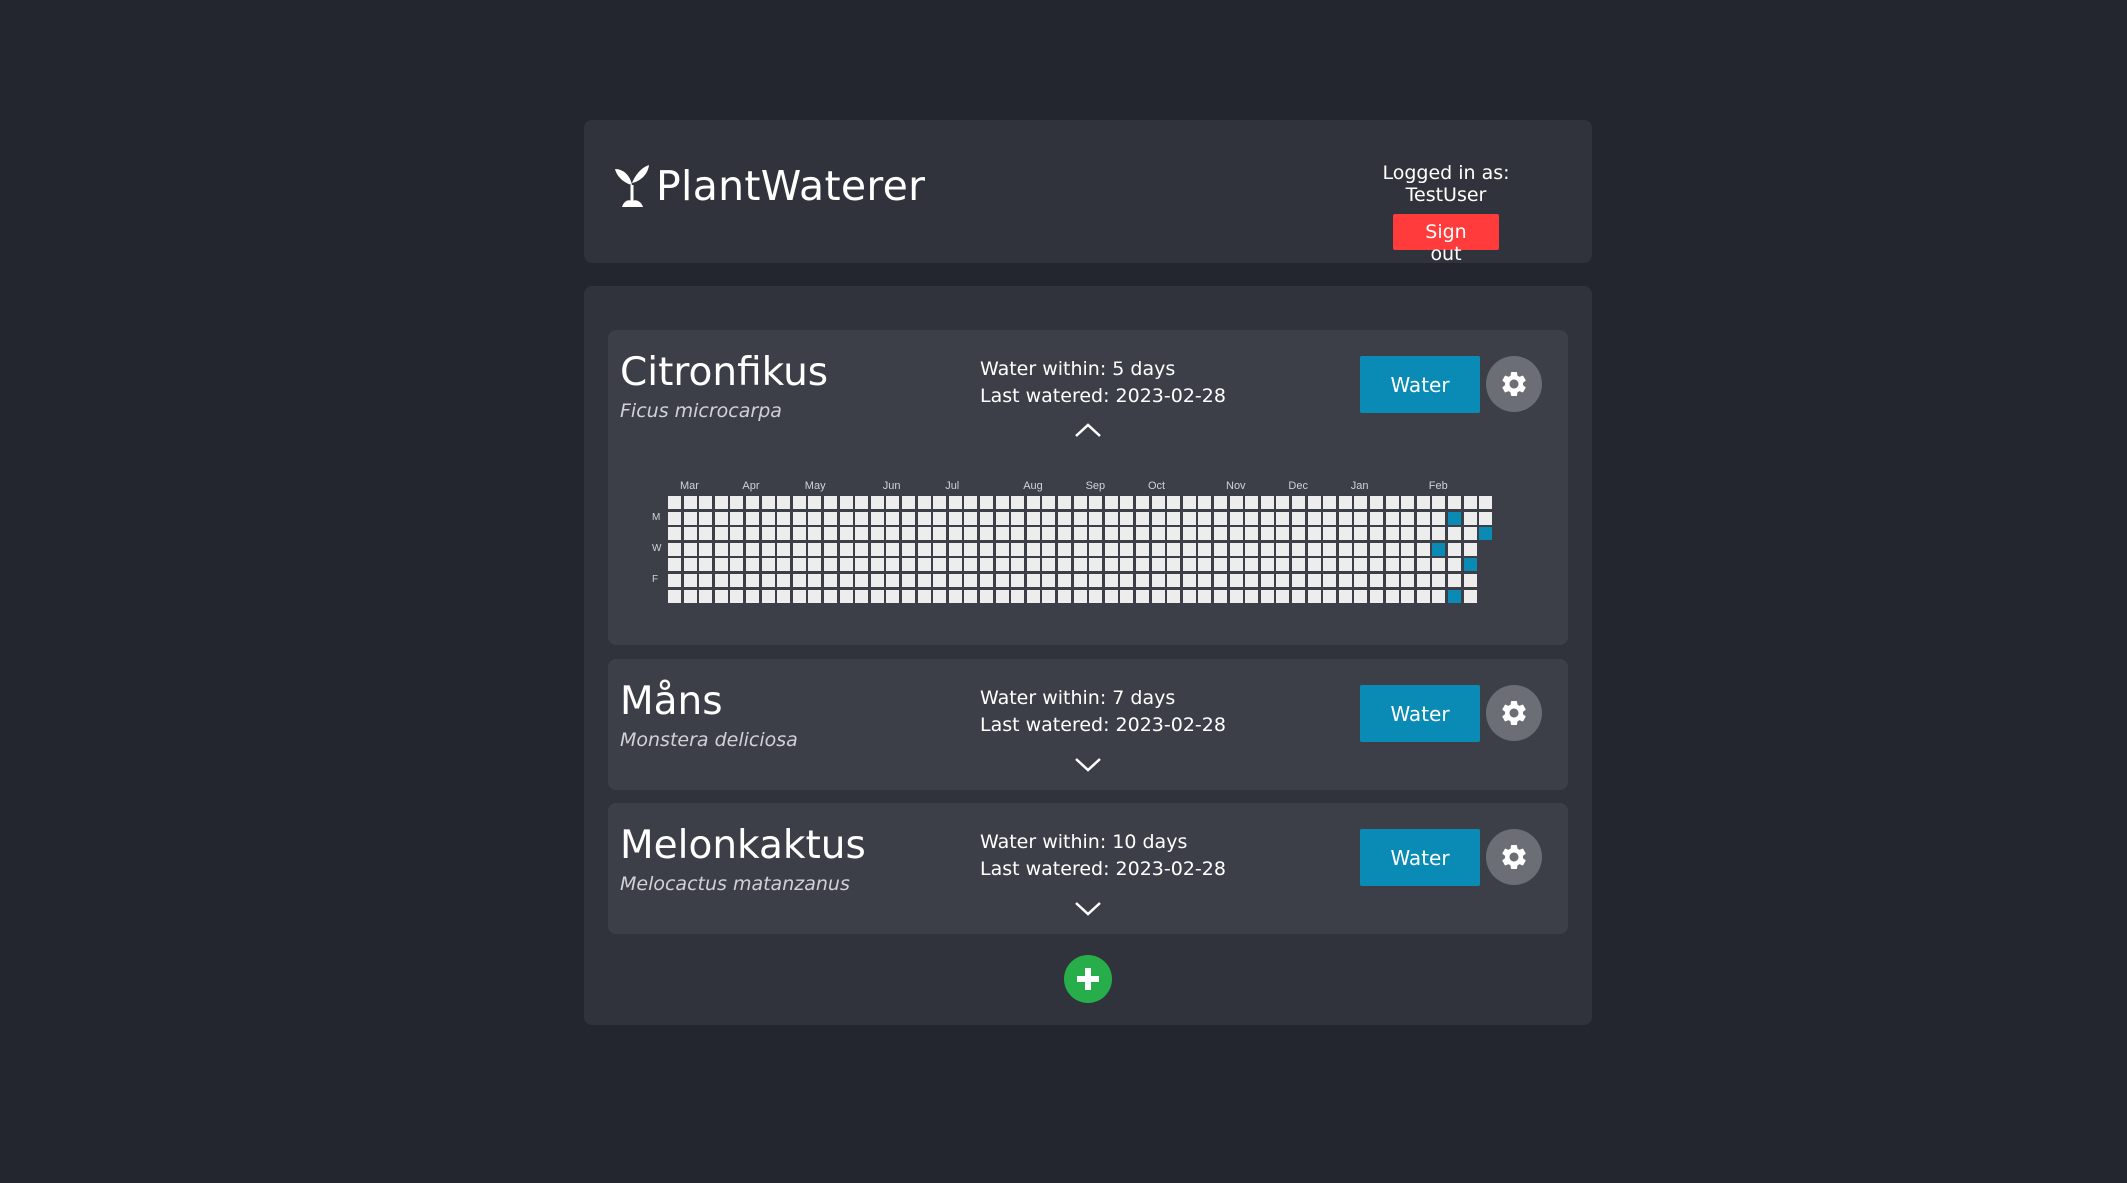 Image resolution: width=2127 pixels, height=1183 pixels. I want to click on gear-icon, so click(1514, 384).